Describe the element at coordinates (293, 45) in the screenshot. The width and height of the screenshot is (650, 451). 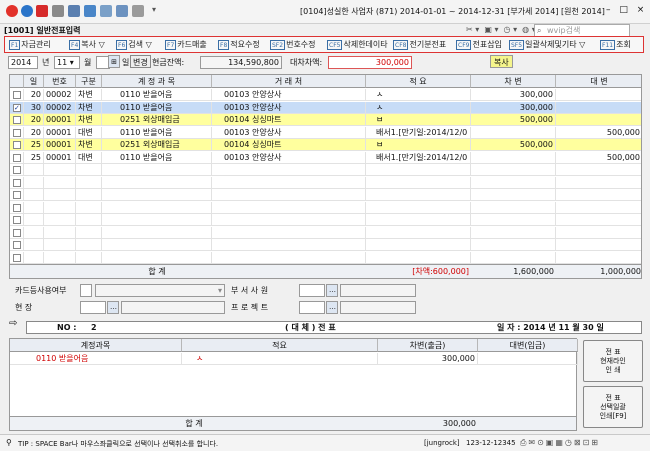
I see `fn-button-no-edit: SF2 번호수정` at that location.